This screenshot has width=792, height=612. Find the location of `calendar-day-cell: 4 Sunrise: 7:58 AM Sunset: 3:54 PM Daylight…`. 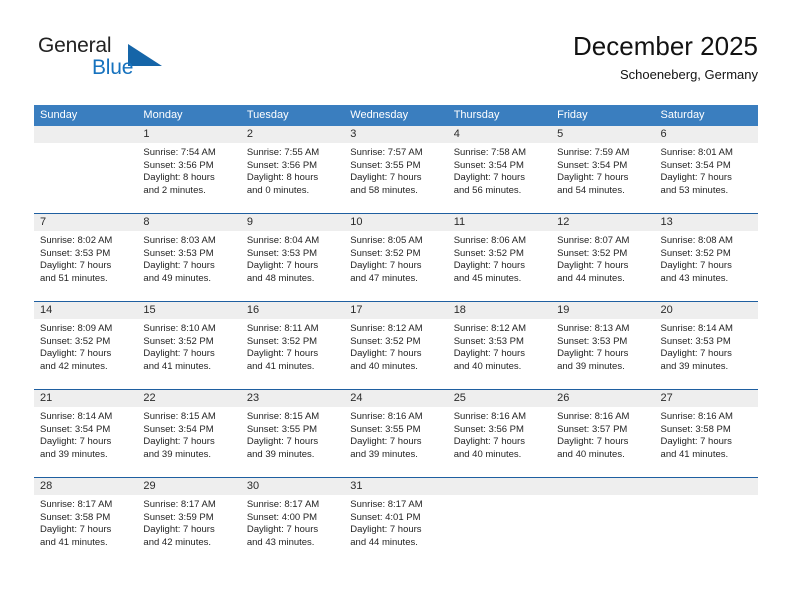

calendar-day-cell: 4 Sunrise: 7:58 AM Sunset: 3:54 PM Daylight… is located at coordinates (499, 167).